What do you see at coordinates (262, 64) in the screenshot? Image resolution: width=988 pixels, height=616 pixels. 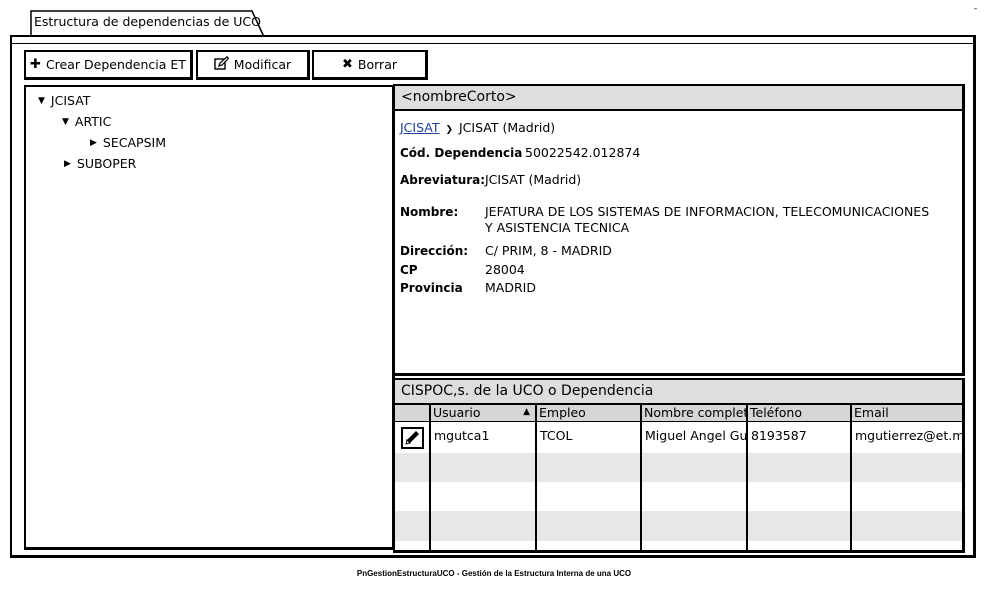 I see `modify-label: Modificar` at bounding box center [262, 64].